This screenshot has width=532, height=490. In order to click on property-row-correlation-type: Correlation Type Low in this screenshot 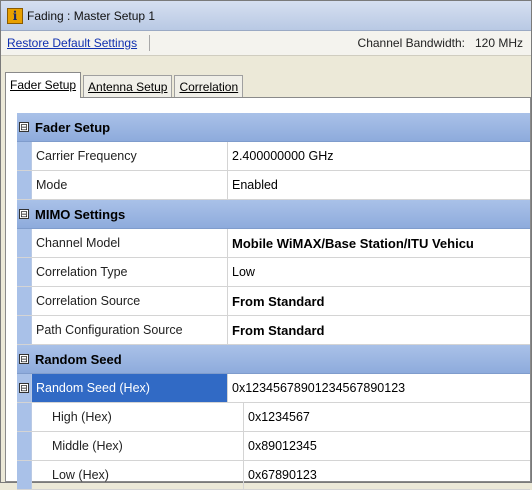, I will do `click(273, 272)`.